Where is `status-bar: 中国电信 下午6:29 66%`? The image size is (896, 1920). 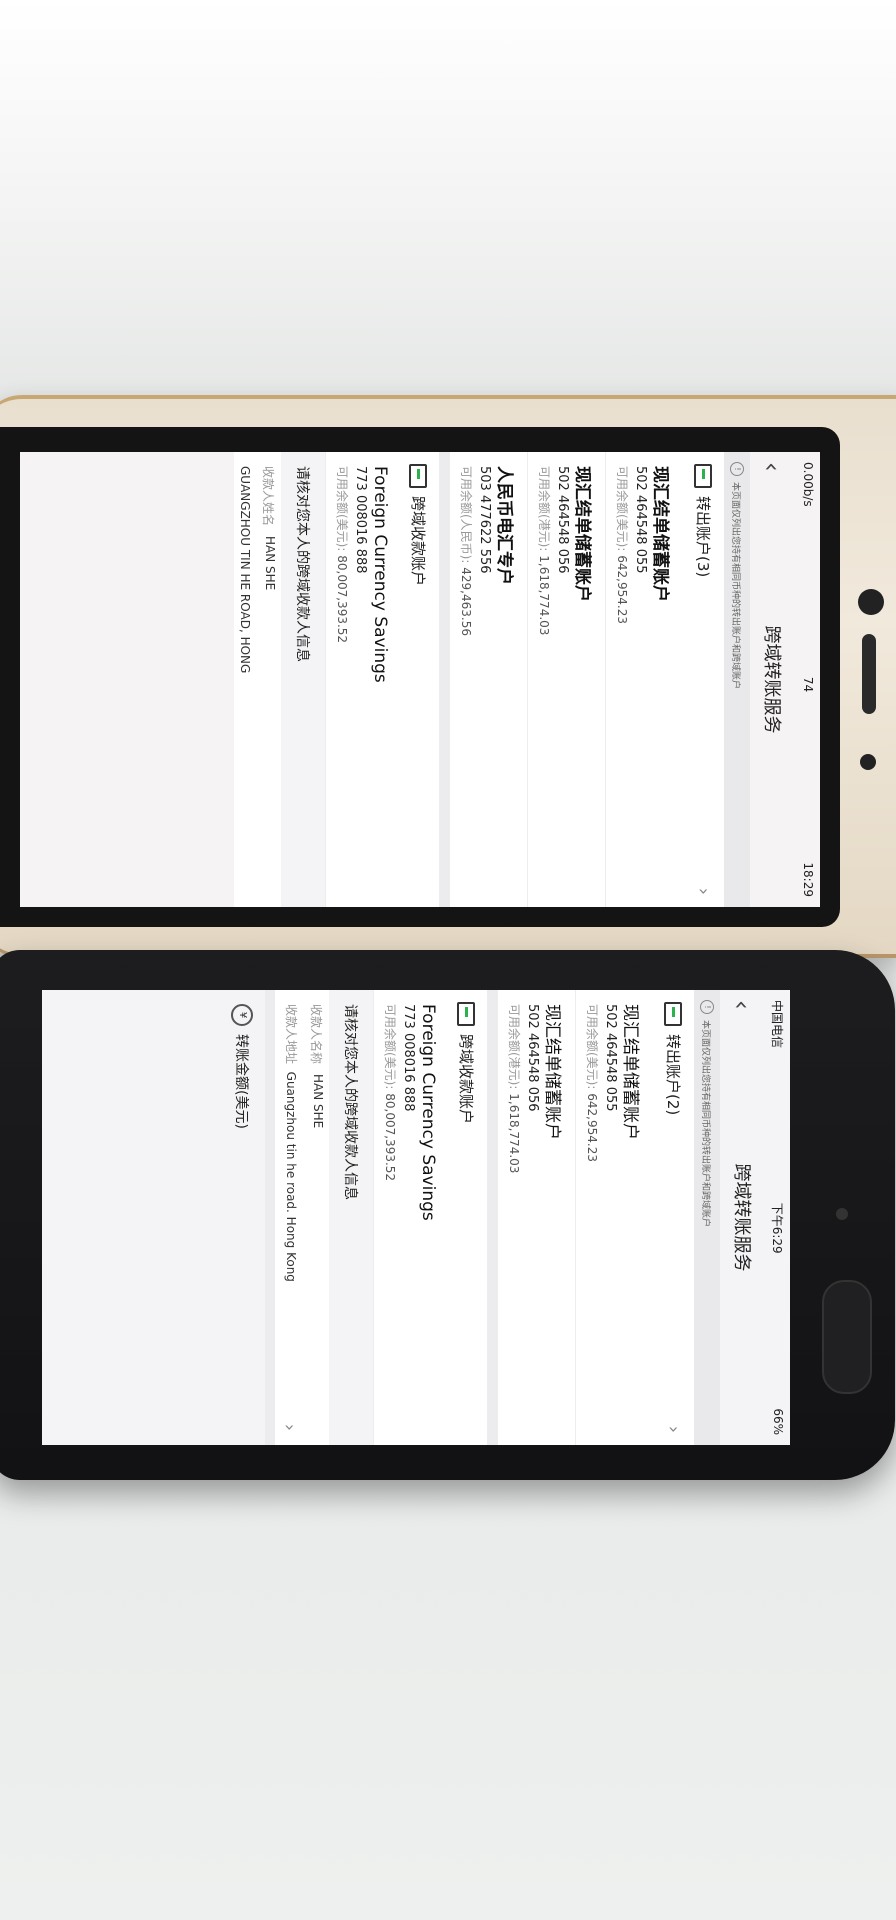
status-bar: 中国电信 下午6:29 66% is located at coordinates (778, 1217).